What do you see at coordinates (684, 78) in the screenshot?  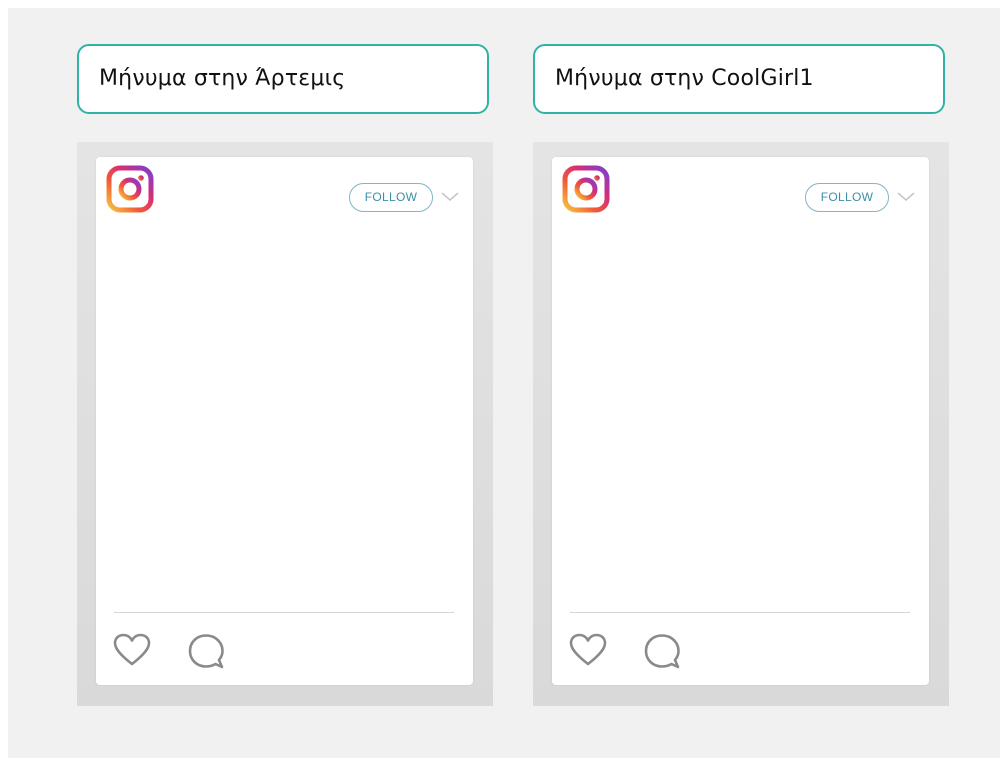 I see `message-label: Μήνυμα στην CoolGirl1` at bounding box center [684, 78].